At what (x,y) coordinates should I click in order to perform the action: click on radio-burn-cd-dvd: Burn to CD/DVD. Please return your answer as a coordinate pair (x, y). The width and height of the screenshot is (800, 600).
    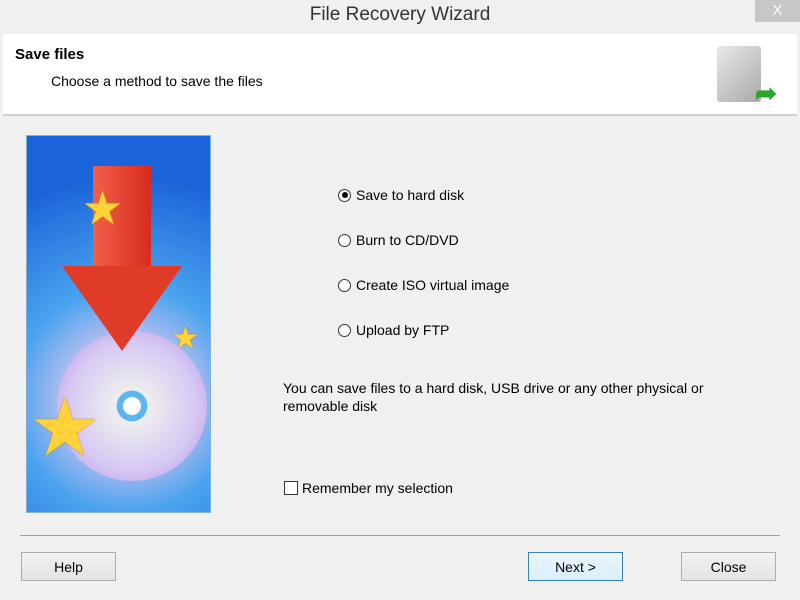
    Looking at the image, I should click on (398, 240).